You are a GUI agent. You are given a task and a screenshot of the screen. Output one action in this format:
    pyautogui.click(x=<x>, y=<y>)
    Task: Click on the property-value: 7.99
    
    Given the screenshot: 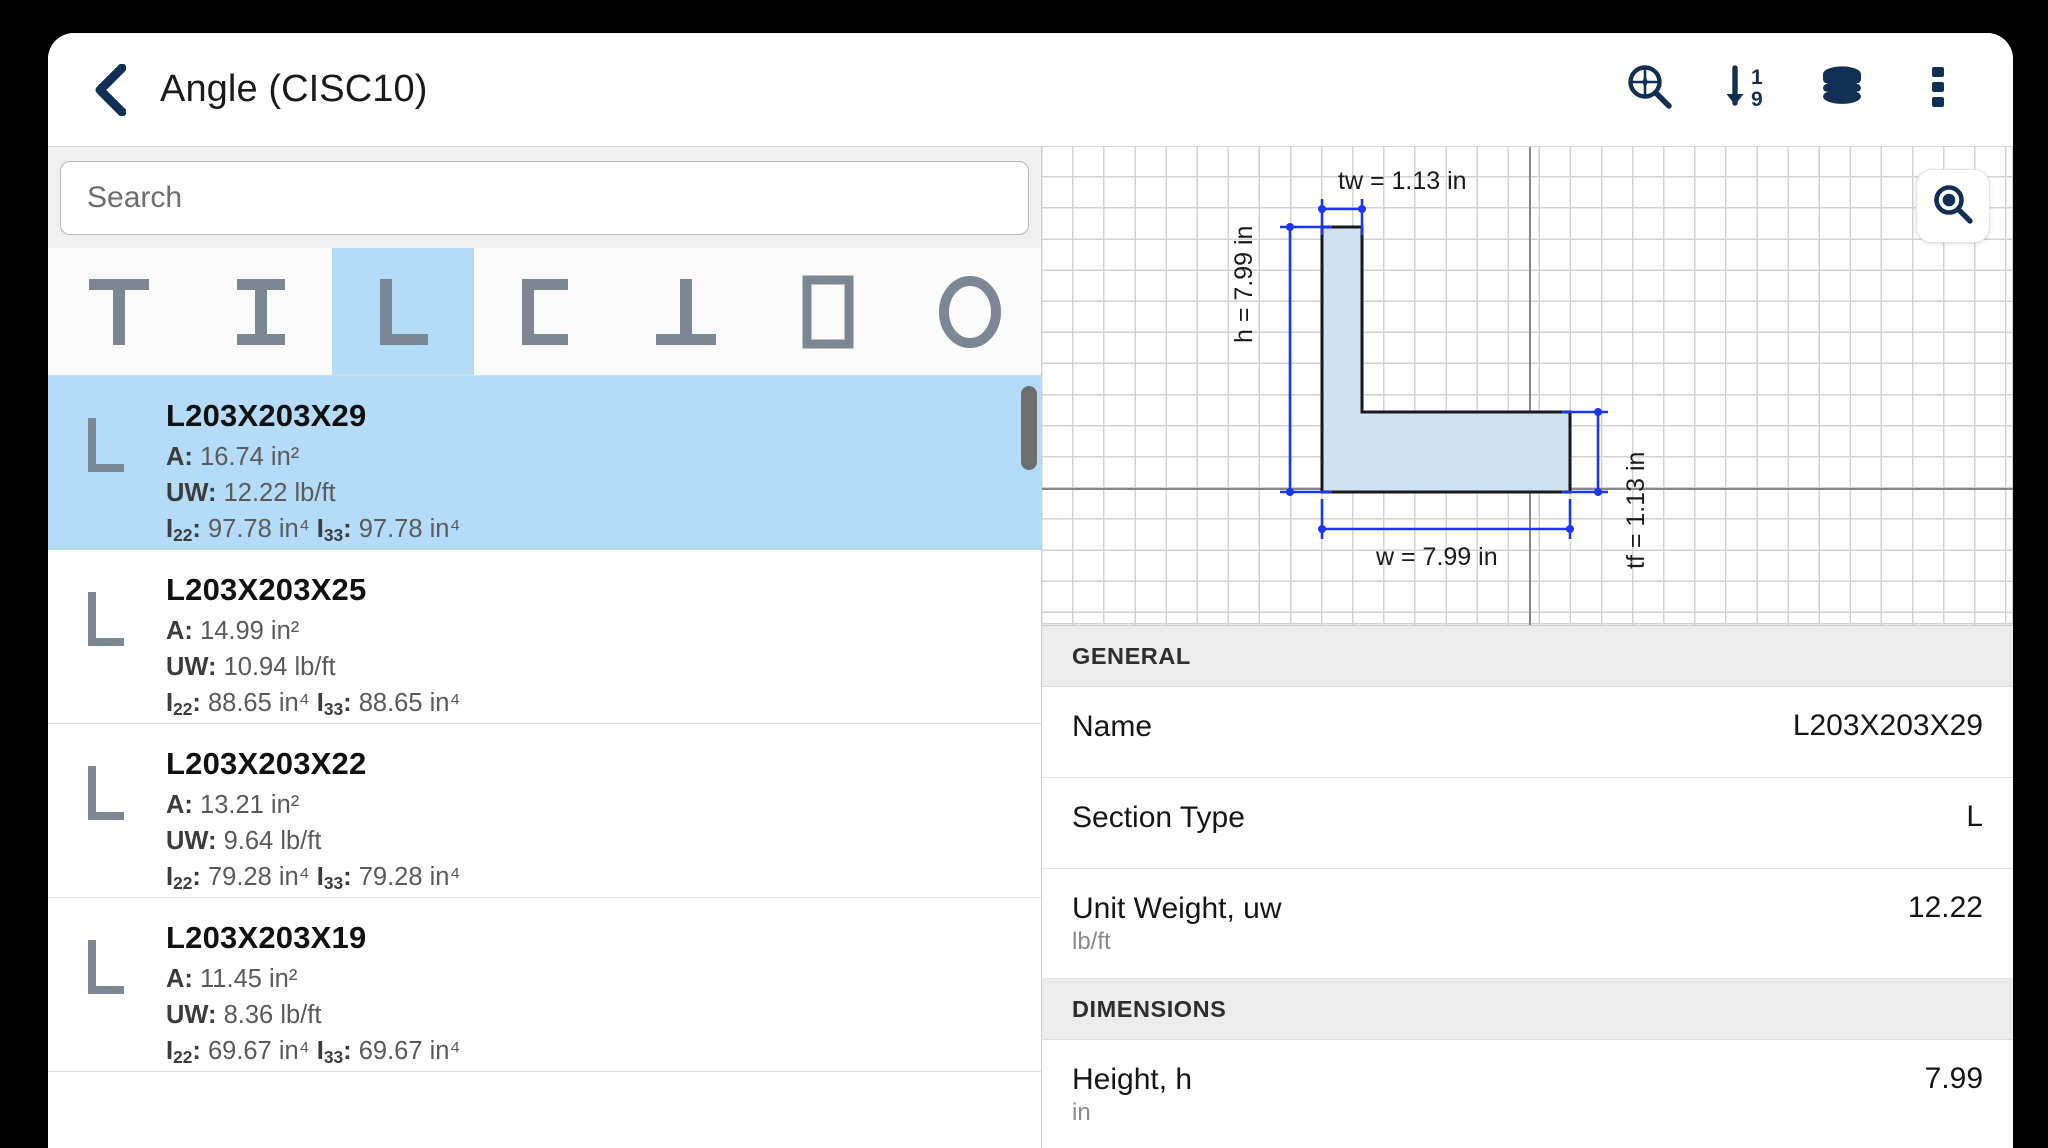 What is the action you would take?
    pyautogui.click(x=1953, y=1078)
    